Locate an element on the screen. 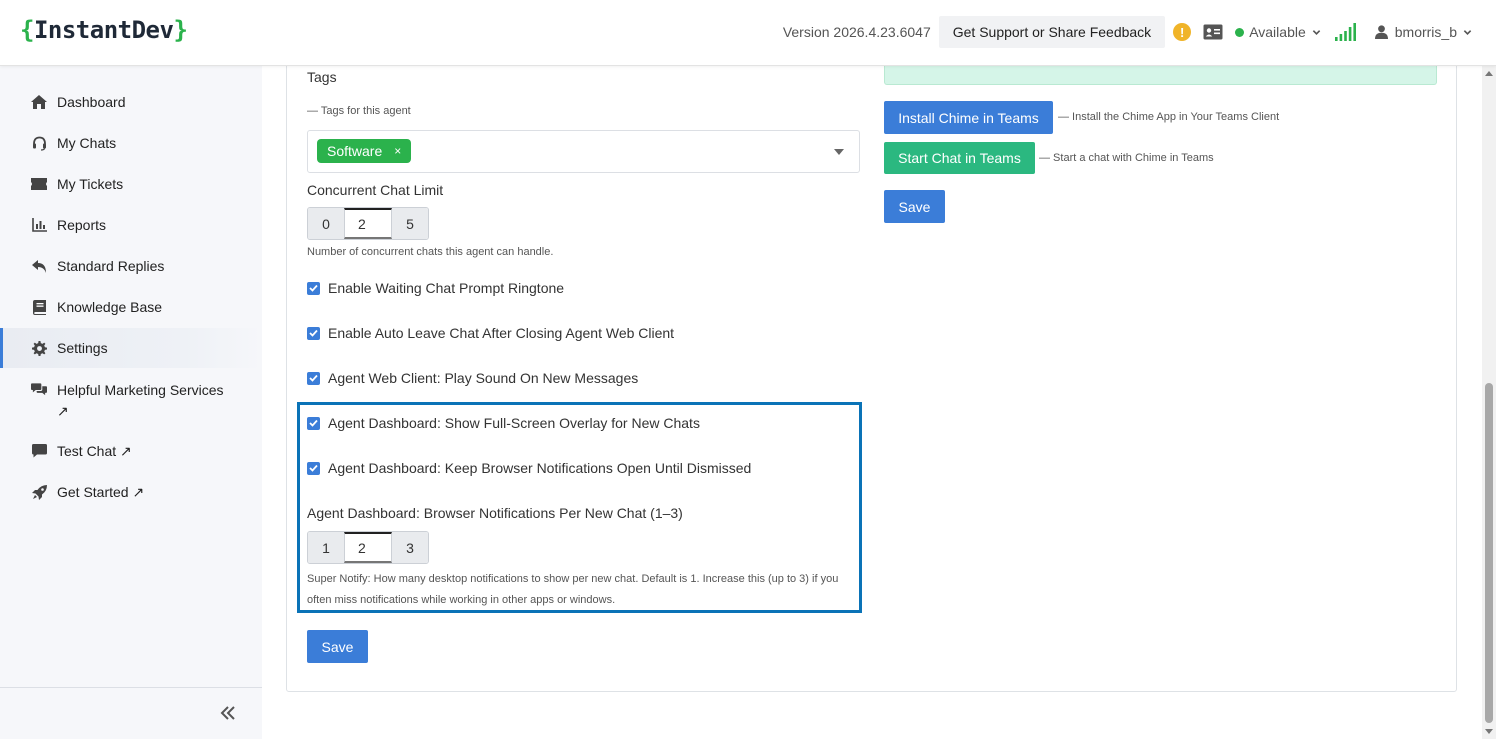 The height and width of the screenshot is (739, 1496). sidebar-item-settings: Settings is located at coordinates (131, 348).